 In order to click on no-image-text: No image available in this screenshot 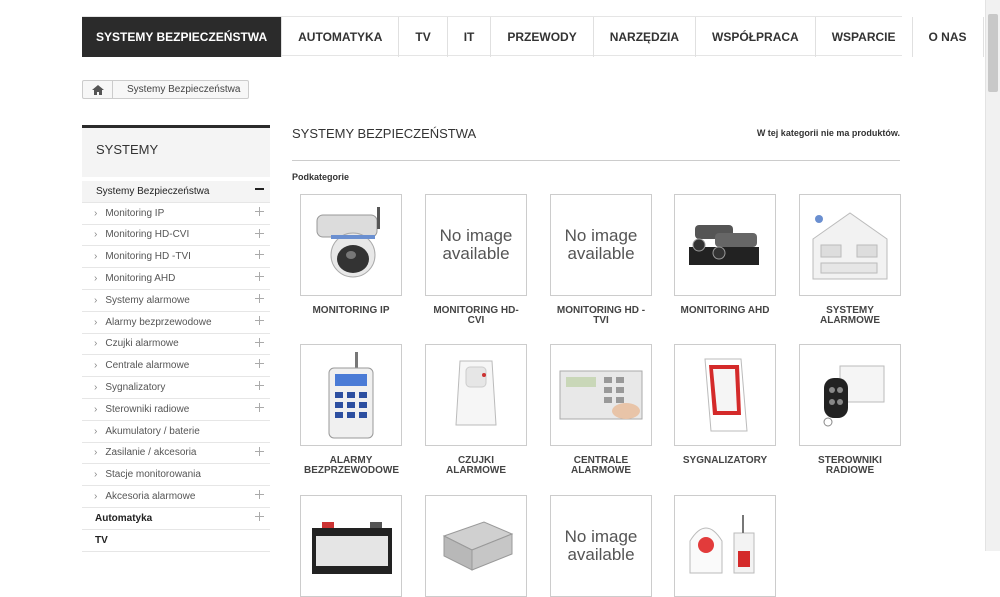, I will do `click(601, 545)`.